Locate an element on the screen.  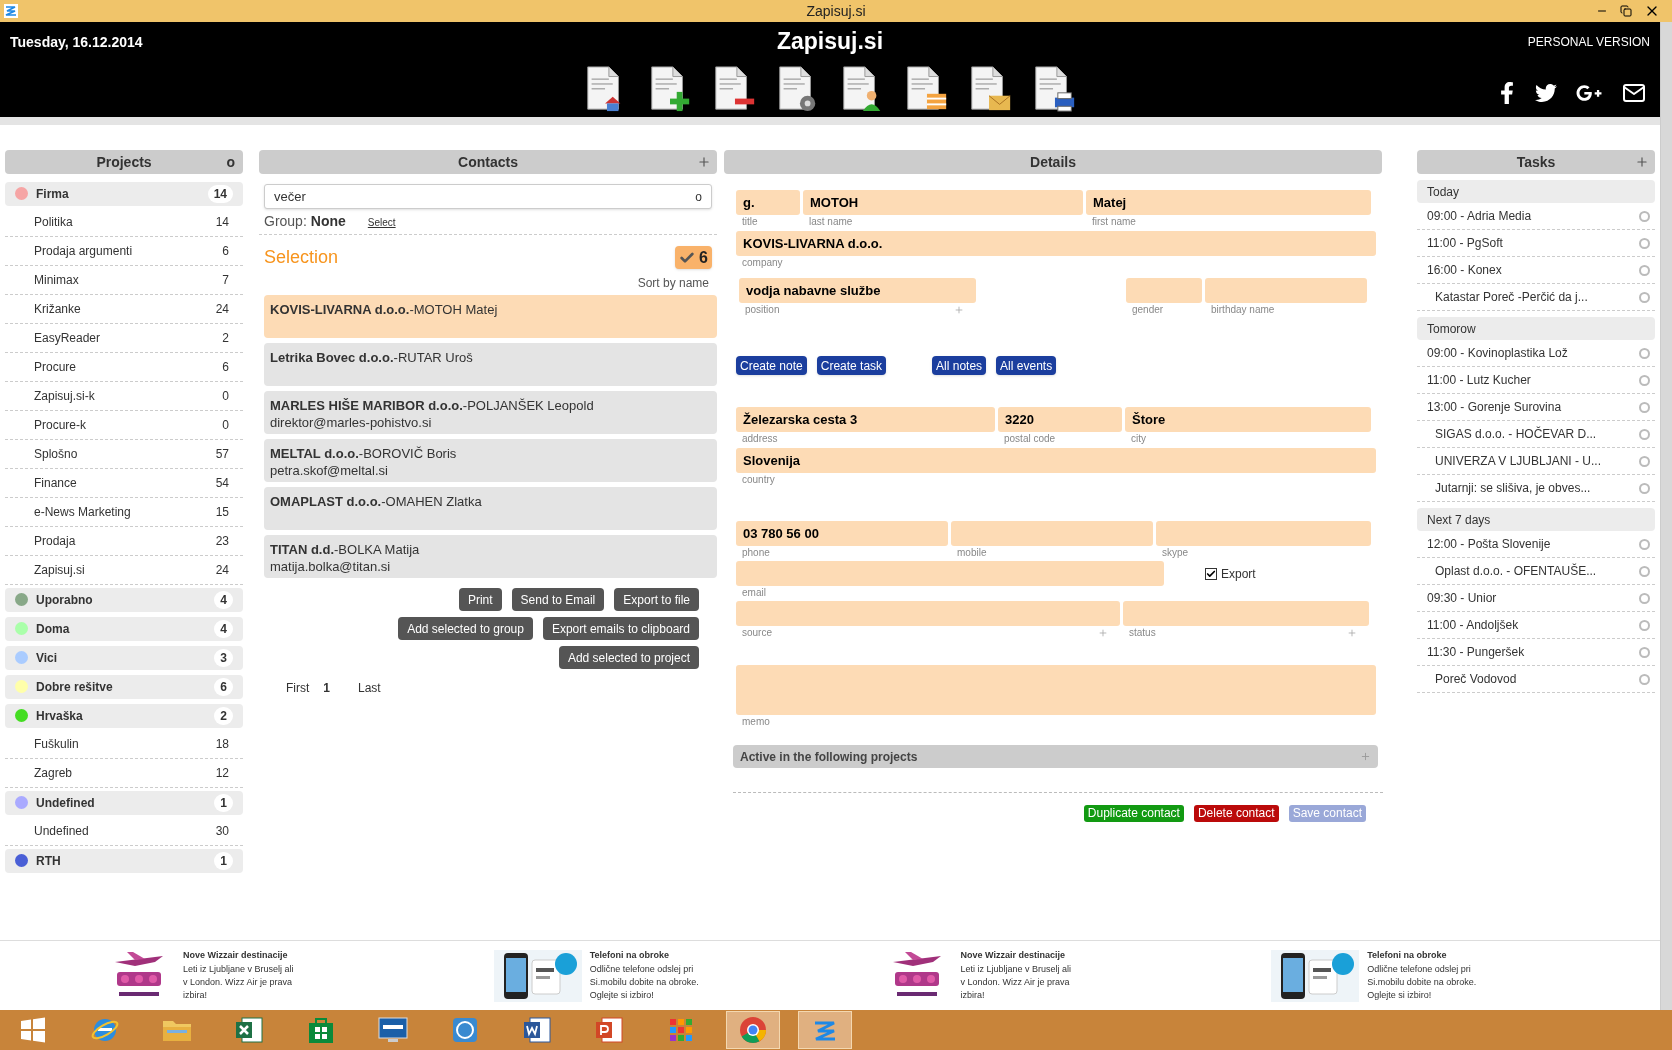
project-item: Fuškulin 18 is located at coordinates (124, 744).